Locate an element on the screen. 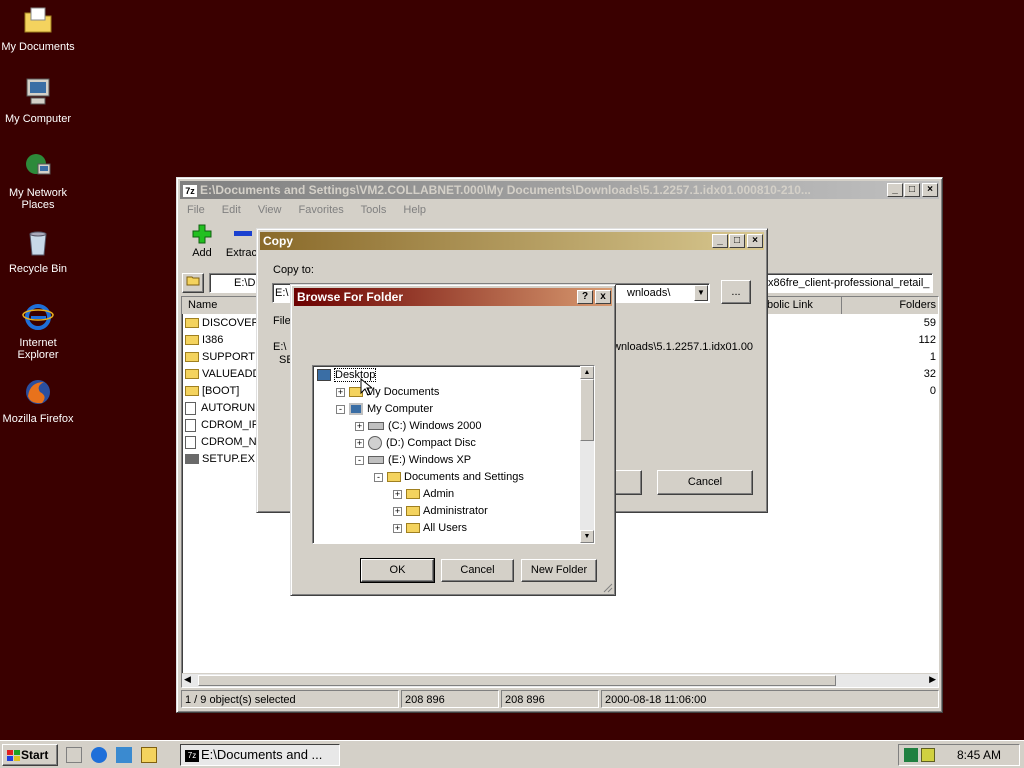  address-combo: x86fre_client-professional_retail_ is located at coordinates (849, 283).